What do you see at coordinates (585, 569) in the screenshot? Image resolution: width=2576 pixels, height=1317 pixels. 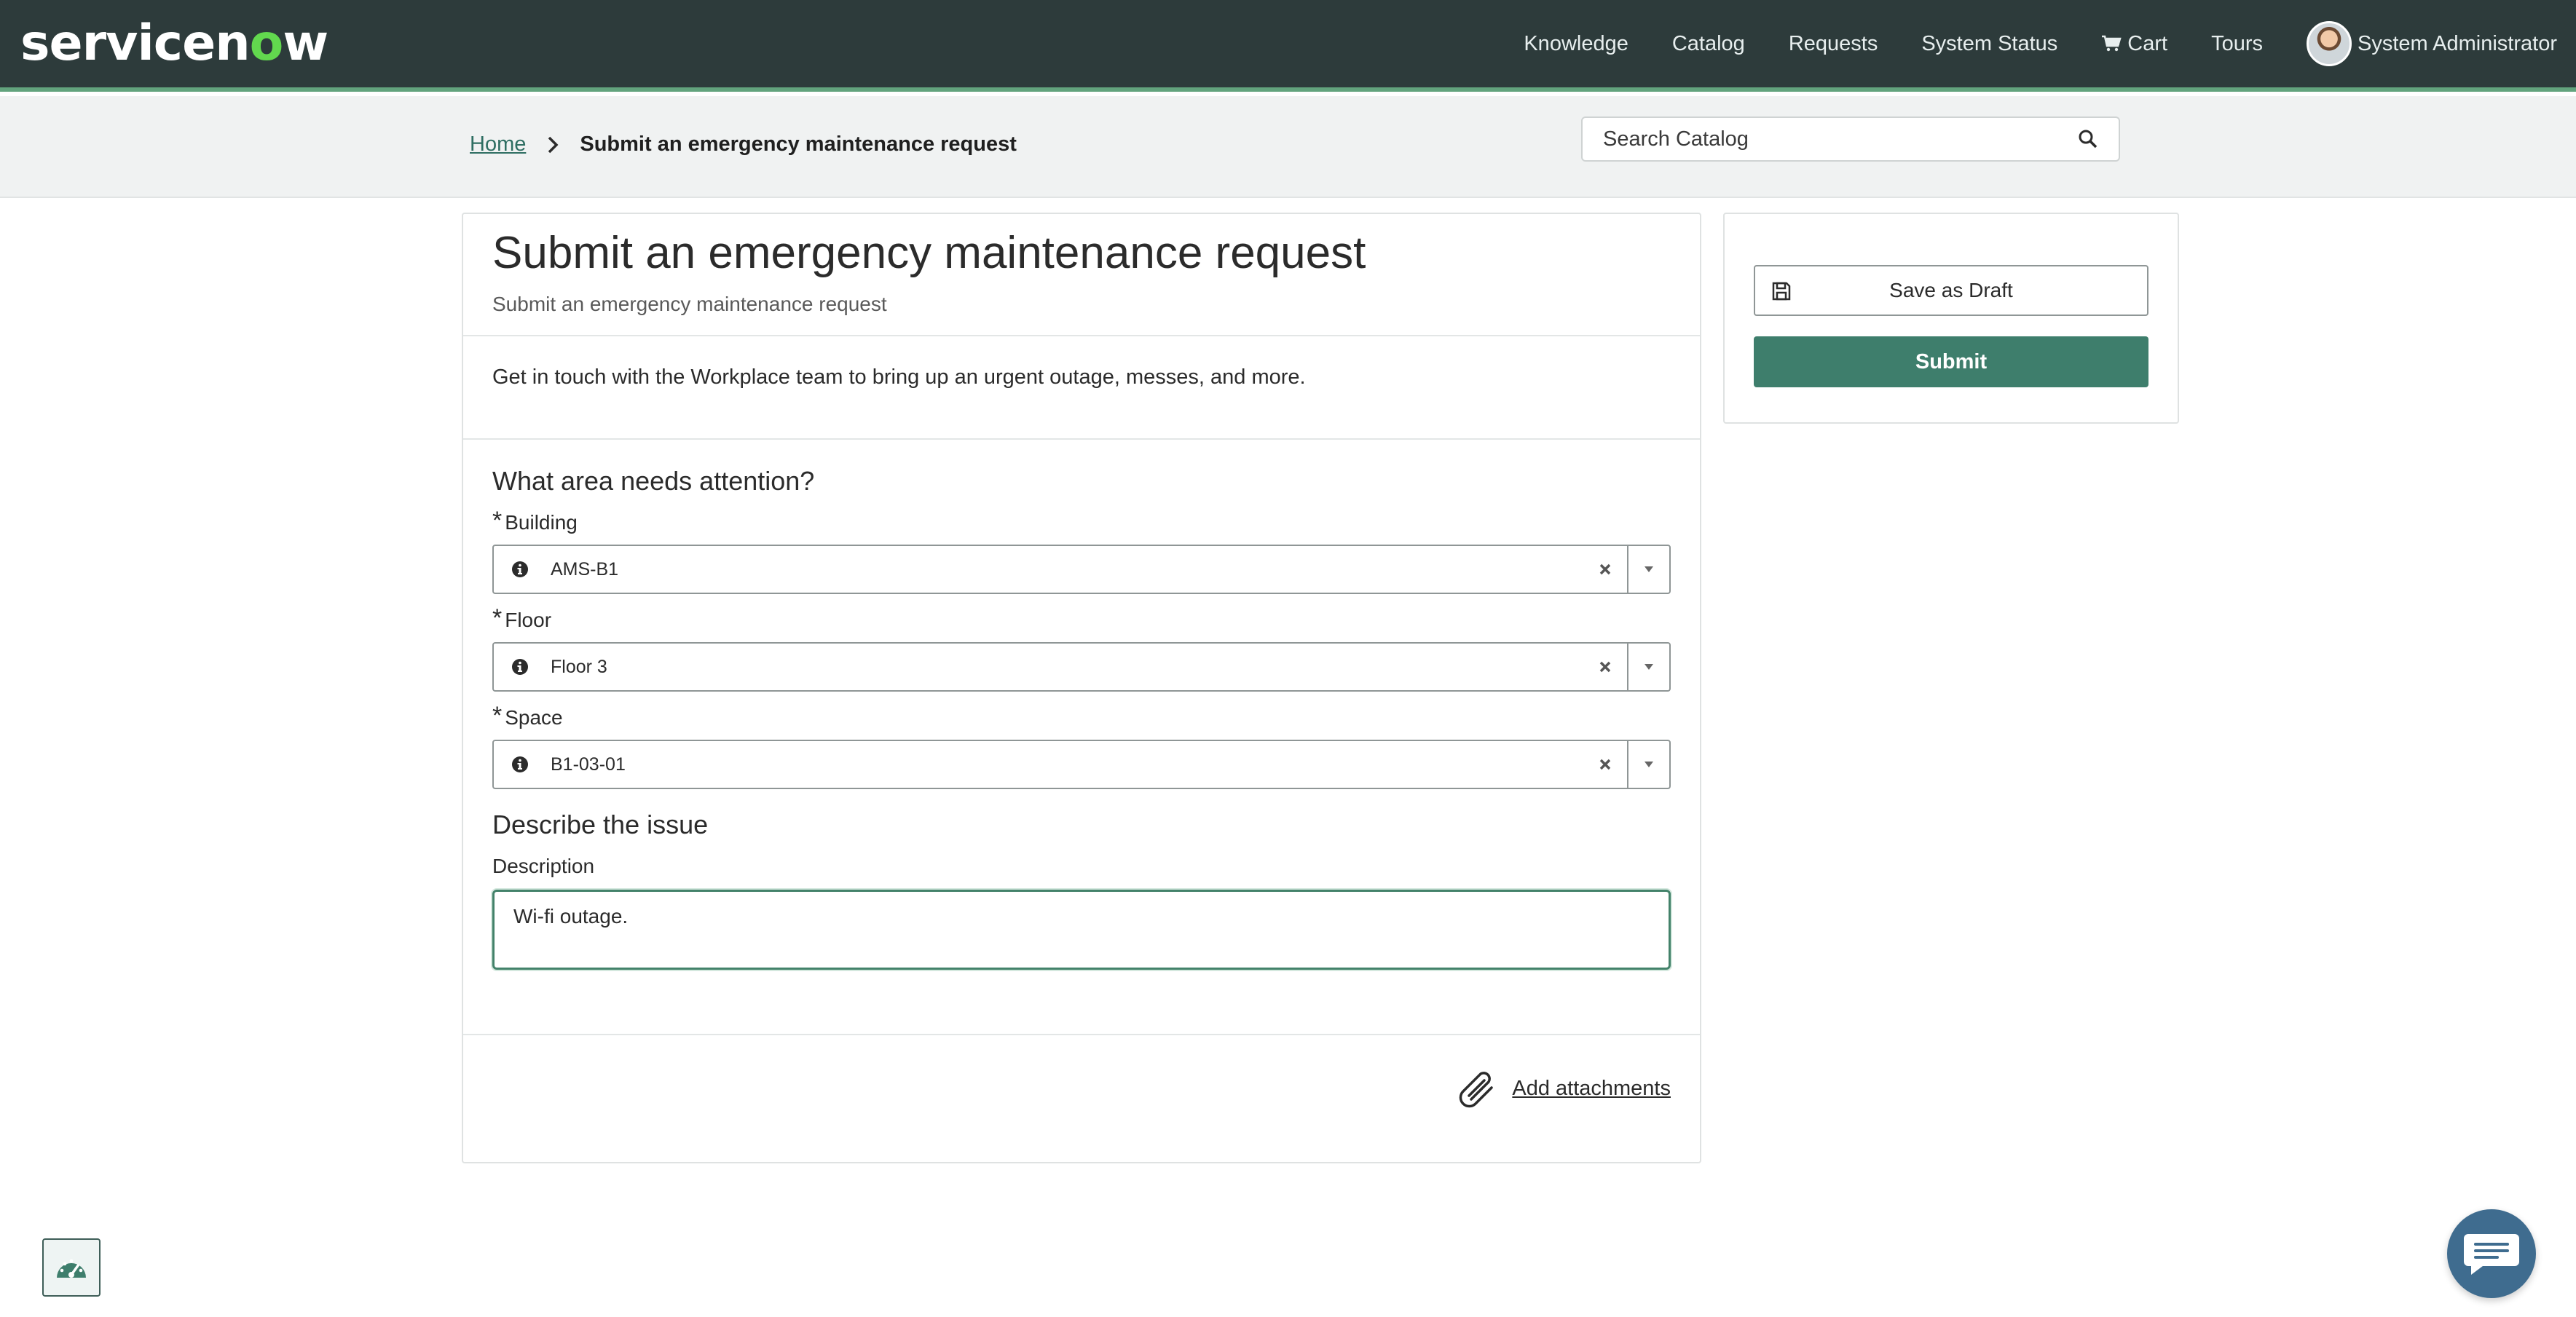 I see `building-value: AMS-B1` at bounding box center [585, 569].